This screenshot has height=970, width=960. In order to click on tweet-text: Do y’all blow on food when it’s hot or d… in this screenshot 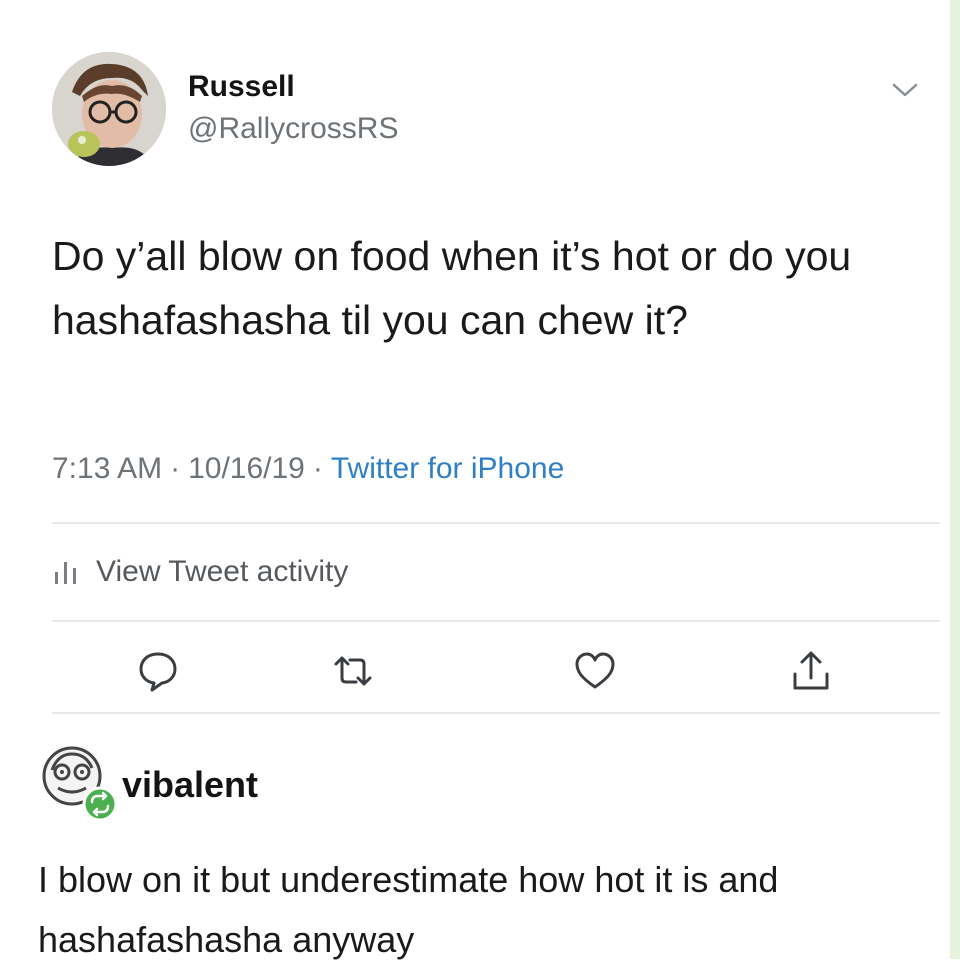, I will do `click(452, 288)`.